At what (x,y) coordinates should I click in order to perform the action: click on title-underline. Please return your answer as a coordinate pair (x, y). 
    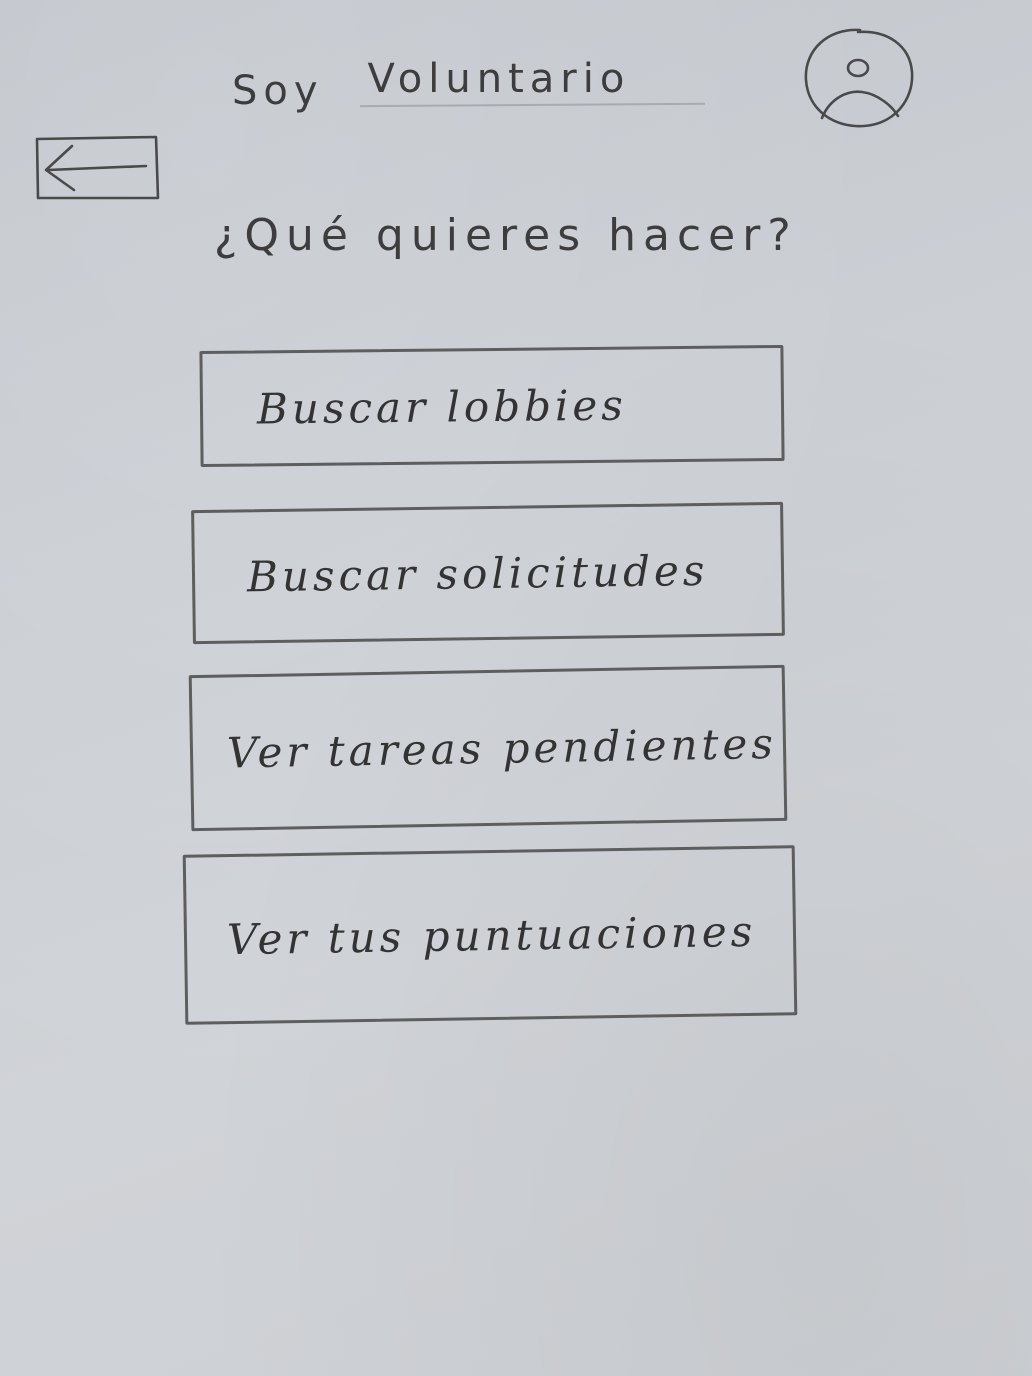
    Looking at the image, I should click on (532, 105).